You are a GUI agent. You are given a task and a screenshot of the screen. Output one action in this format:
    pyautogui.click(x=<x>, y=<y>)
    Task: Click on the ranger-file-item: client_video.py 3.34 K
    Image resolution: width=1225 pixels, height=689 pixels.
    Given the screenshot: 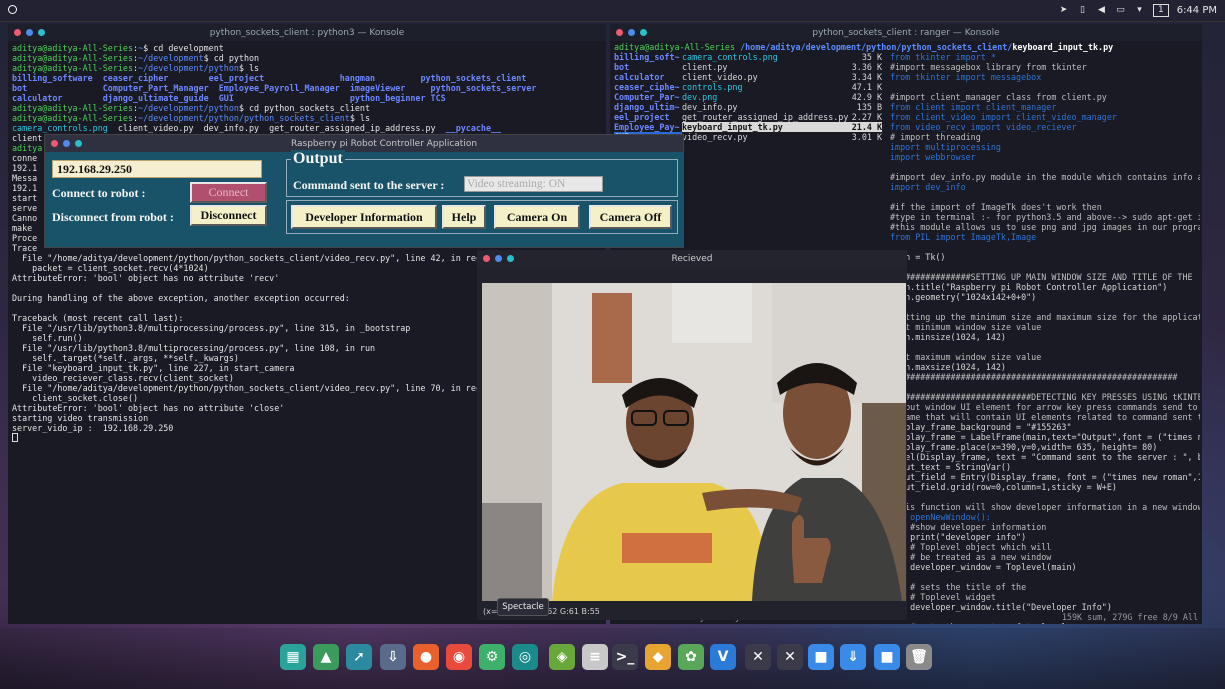 What is the action you would take?
    pyautogui.click(x=782, y=77)
    